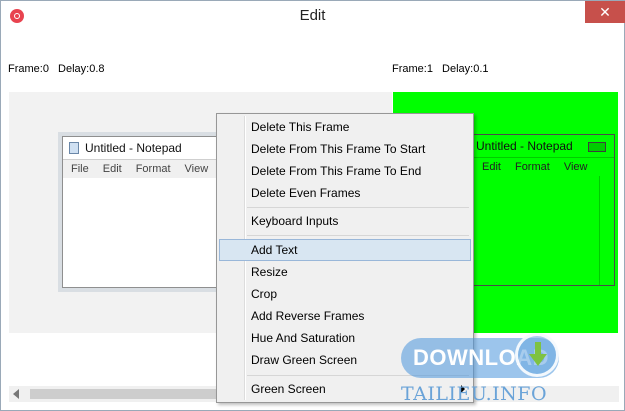 The height and width of the screenshot is (411, 625). Describe the element at coordinates (606, 230) in the screenshot. I see `notepad-scrollbar` at that location.